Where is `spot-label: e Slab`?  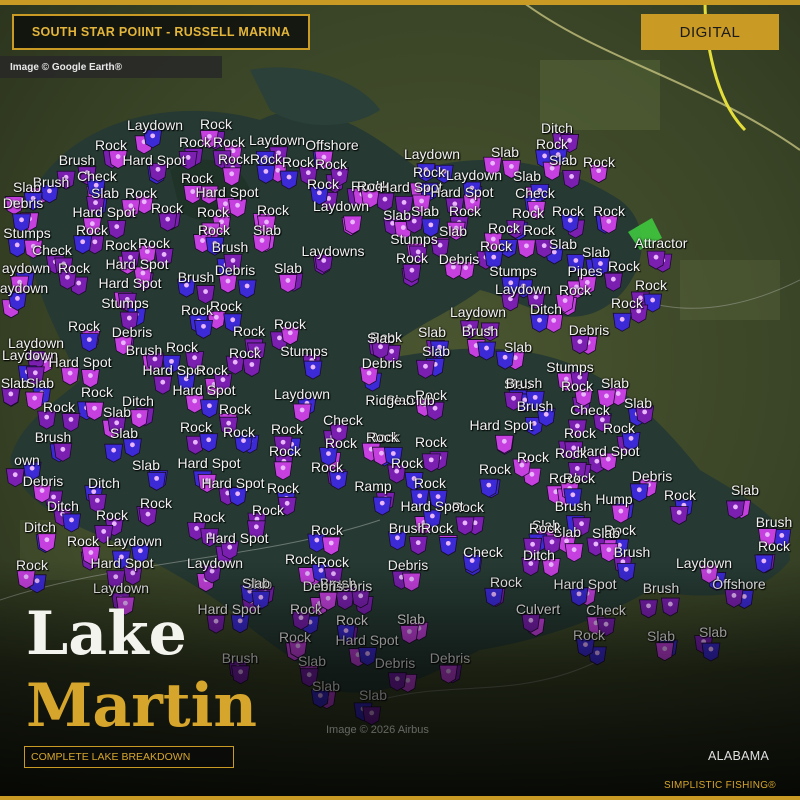
spot-label: e Slab is located at coordinates (14, 383).